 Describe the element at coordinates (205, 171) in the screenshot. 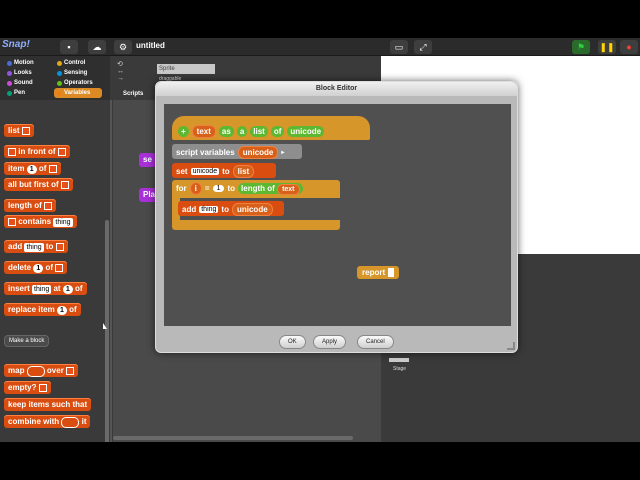

I see `set-variable-dropdown: unicode` at that location.